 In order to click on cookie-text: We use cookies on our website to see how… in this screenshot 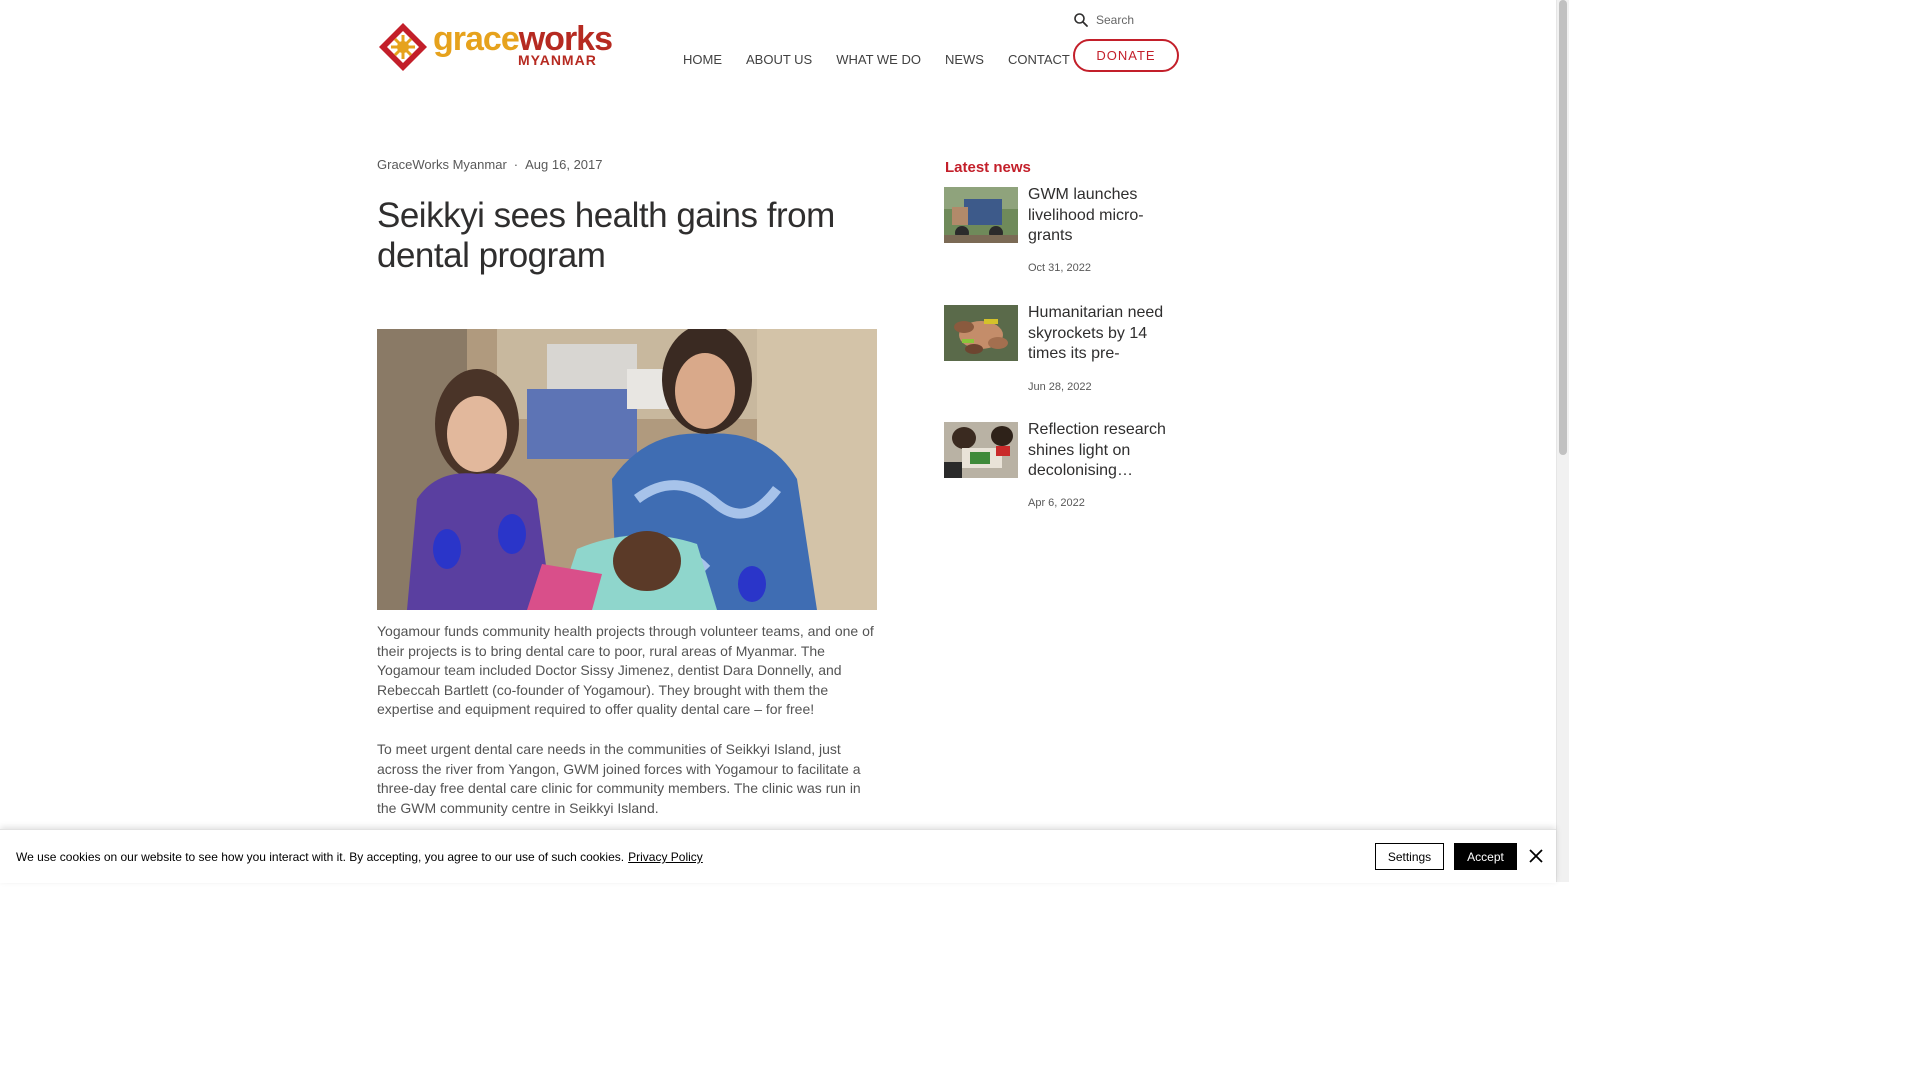, I will do `click(359, 857)`.